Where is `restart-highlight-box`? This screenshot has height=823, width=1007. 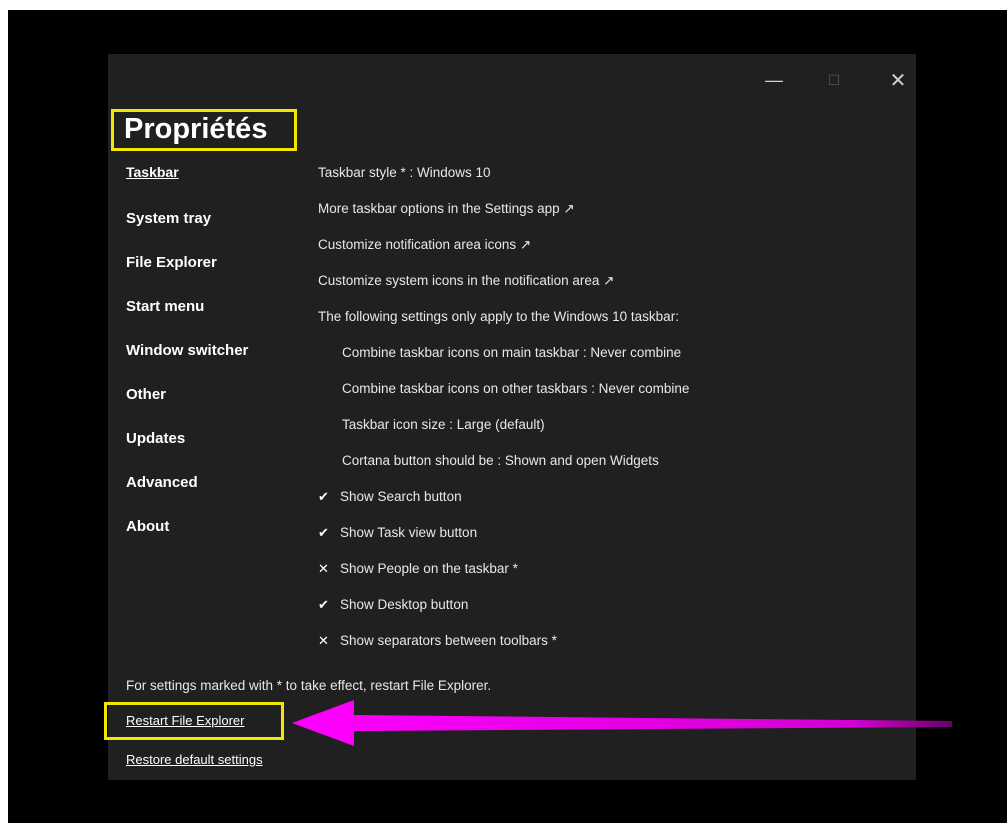 restart-highlight-box is located at coordinates (194, 721).